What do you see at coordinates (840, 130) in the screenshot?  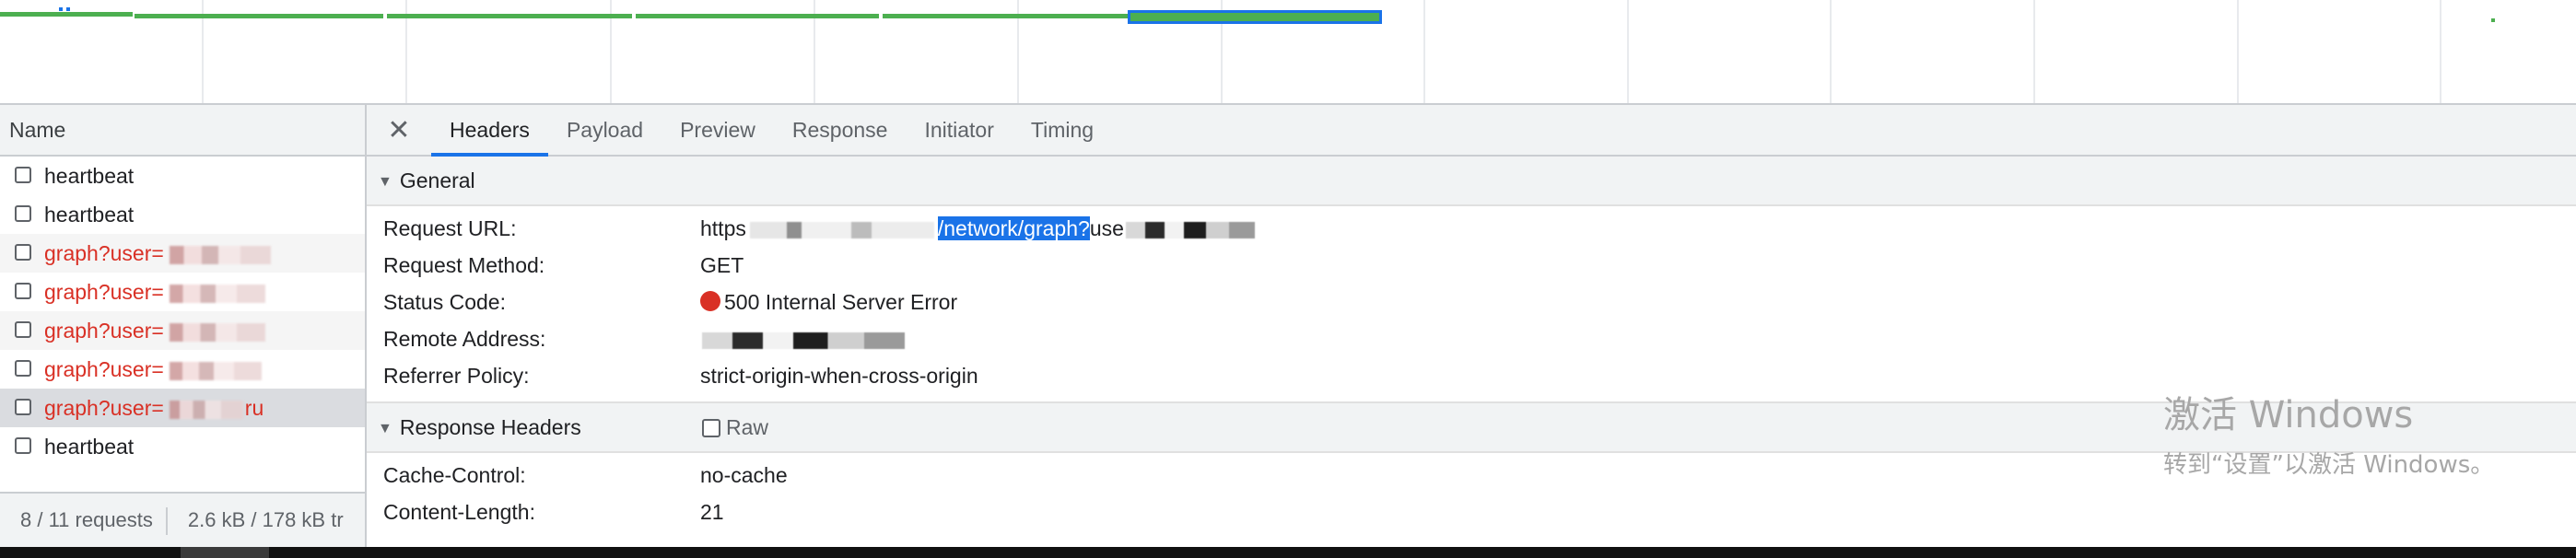 I see `tab-response: Response` at bounding box center [840, 130].